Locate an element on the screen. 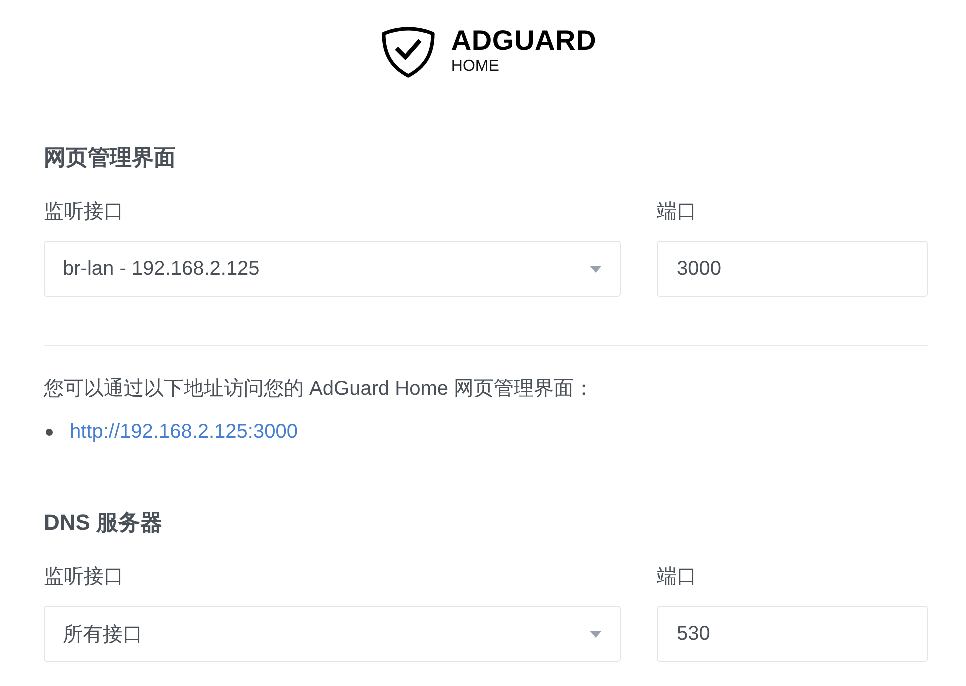 This screenshot has height=686, width=966. address-link: http://192.168.2.125:3000 is located at coordinates (184, 432).